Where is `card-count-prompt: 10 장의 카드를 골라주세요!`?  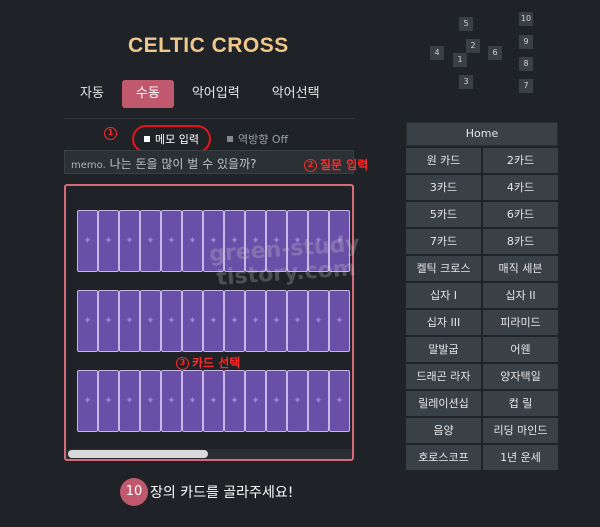
card-count-prompt: 10 장의 카드를 골라주세요! is located at coordinates (206, 492).